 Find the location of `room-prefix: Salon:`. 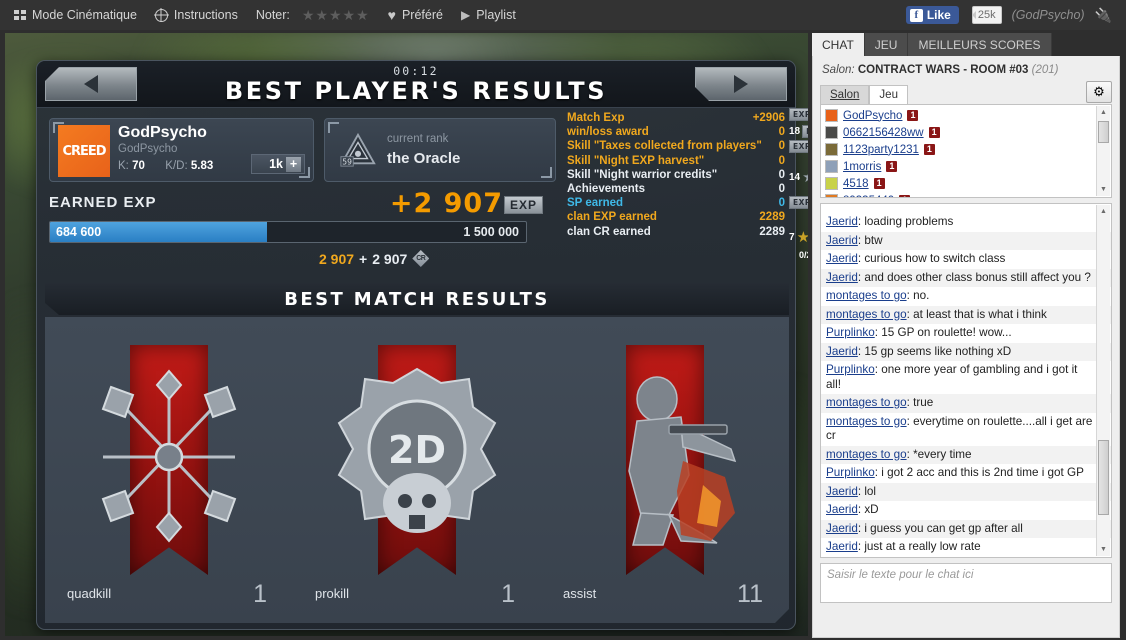

room-prefix: Salon: is located at coordinates (838, 70).